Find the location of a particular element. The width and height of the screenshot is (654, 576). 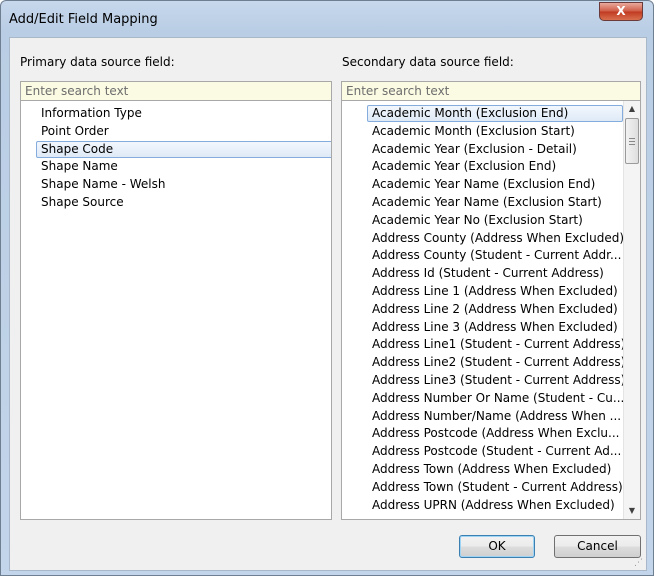

down-arrow-icon: ▼ is located at coordinates (632, 511).